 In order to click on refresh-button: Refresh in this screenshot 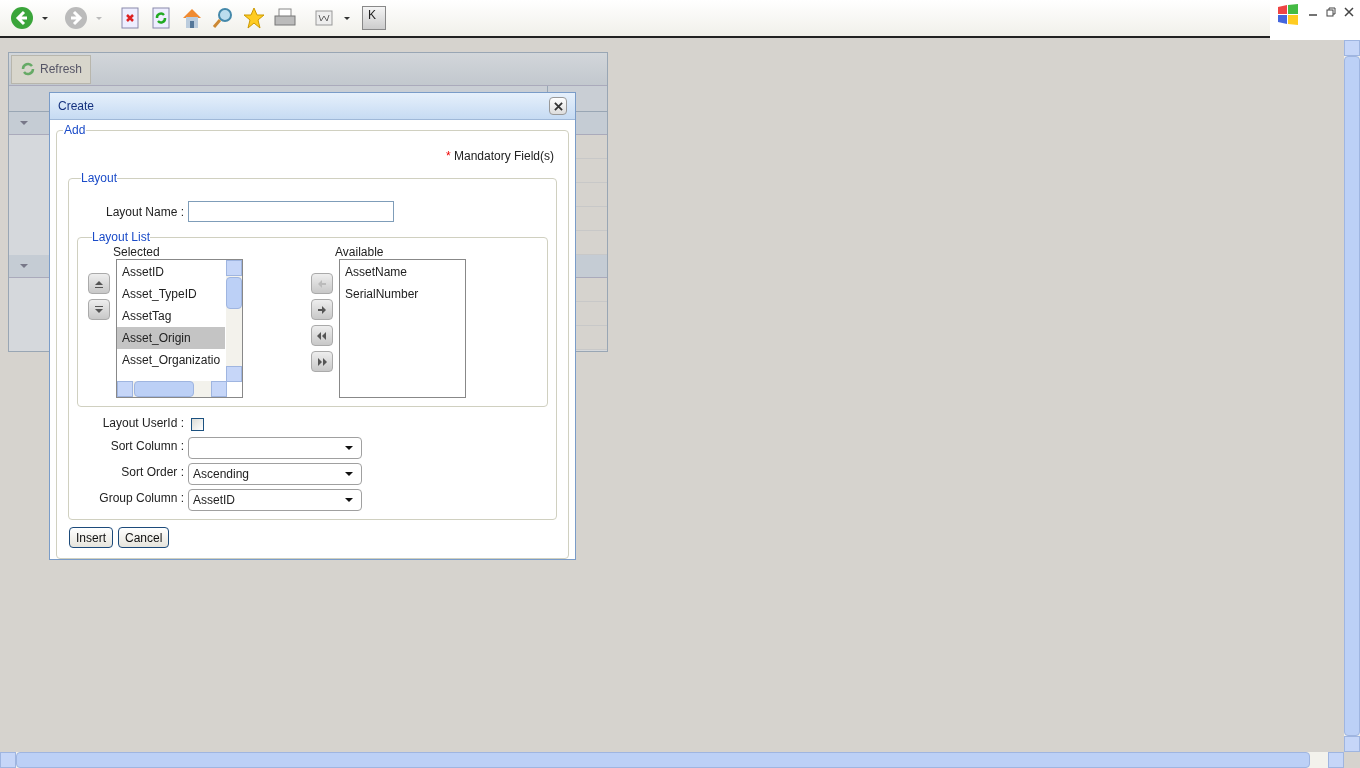, I will do `click(51, 69)`.